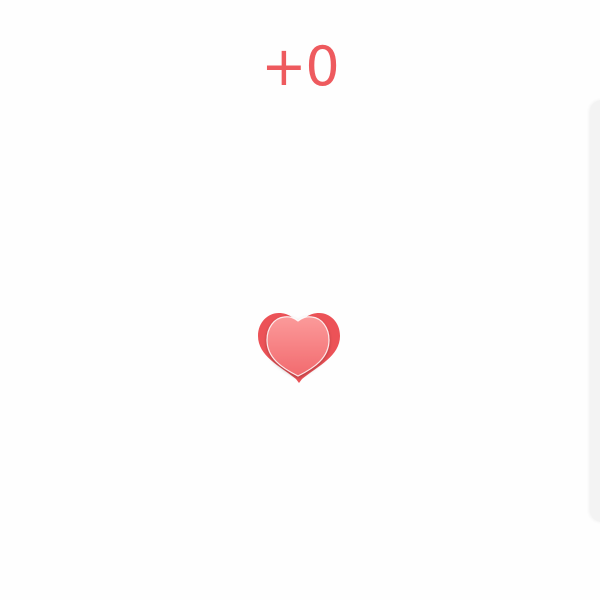  I want to click on heart-icon, so click(299, 348).